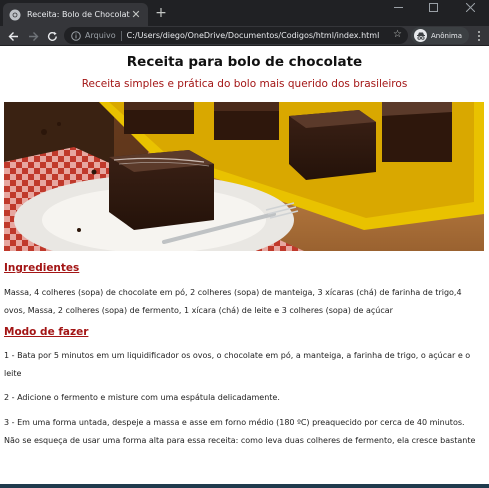 The image size is (489, 488). I want to click on tab-title: Receita: Bolo de Chocolate, so click(78, 14).